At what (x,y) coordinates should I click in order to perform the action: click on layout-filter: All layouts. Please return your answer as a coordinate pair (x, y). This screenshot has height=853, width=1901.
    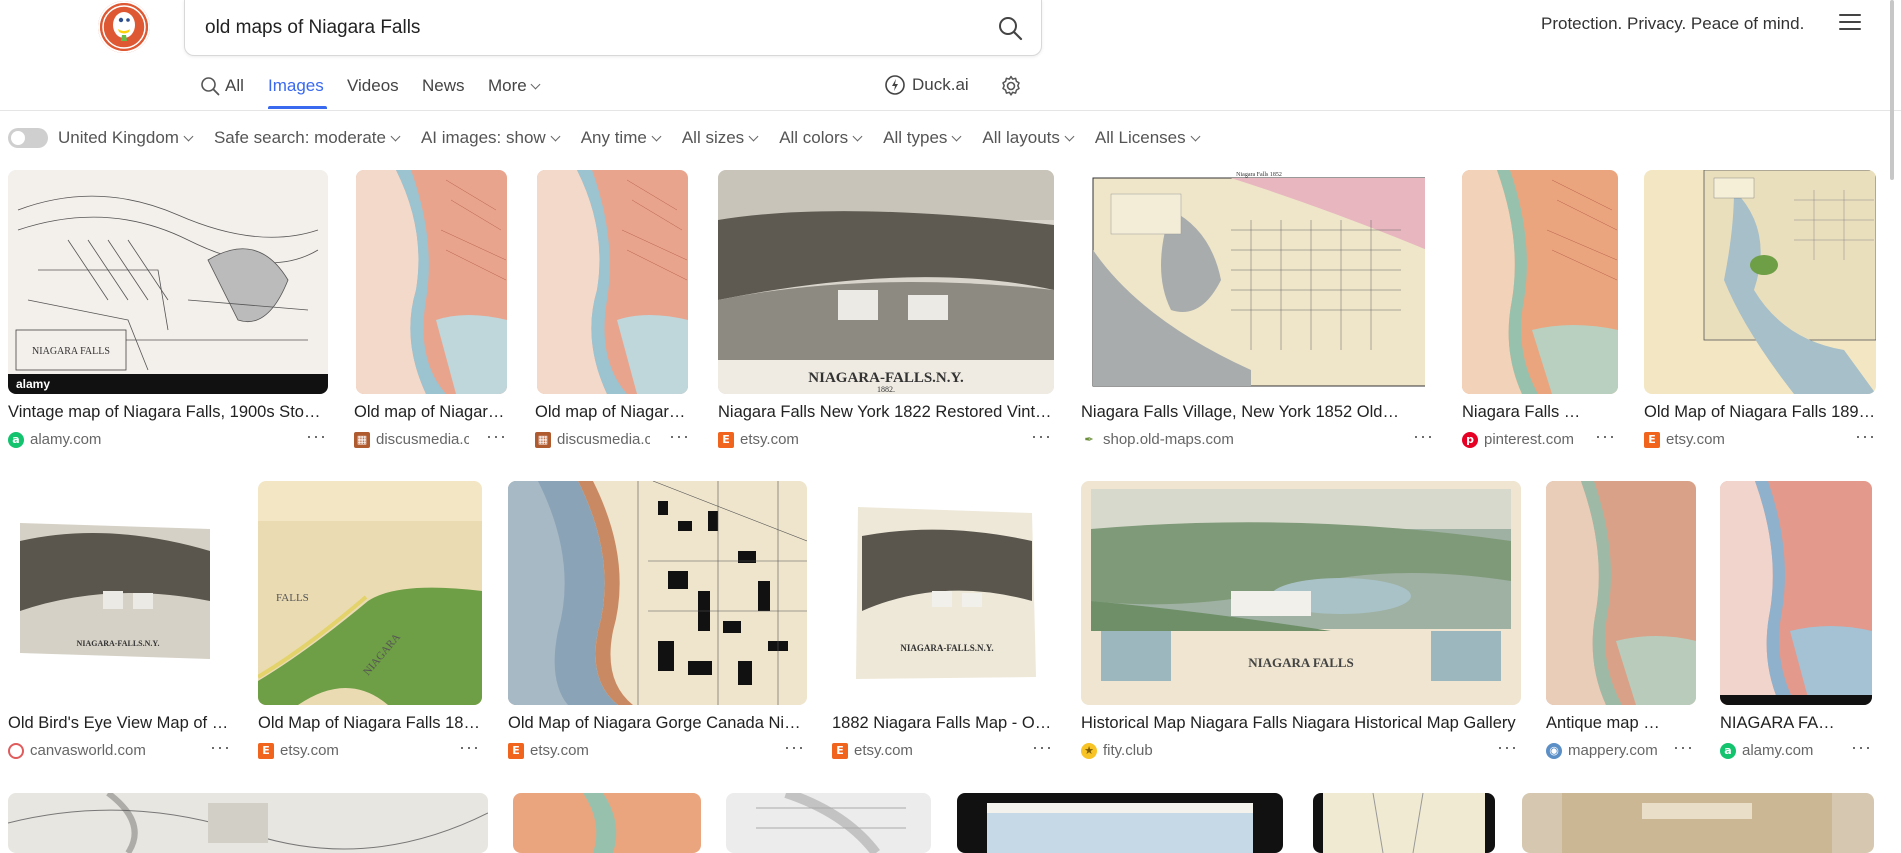
    Looking at the image, I should click on (1028, 138).